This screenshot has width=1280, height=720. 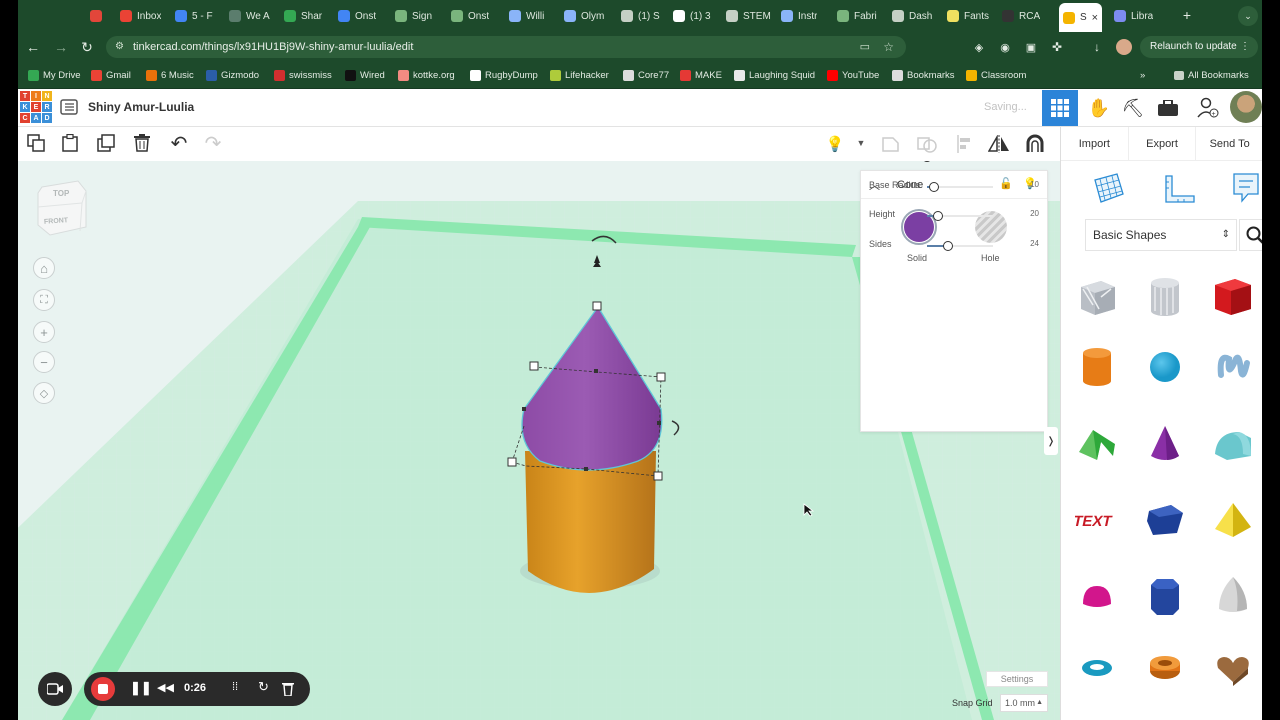 I want to click on extension-badge-icon: ◉, so click(x=1005, y=47).